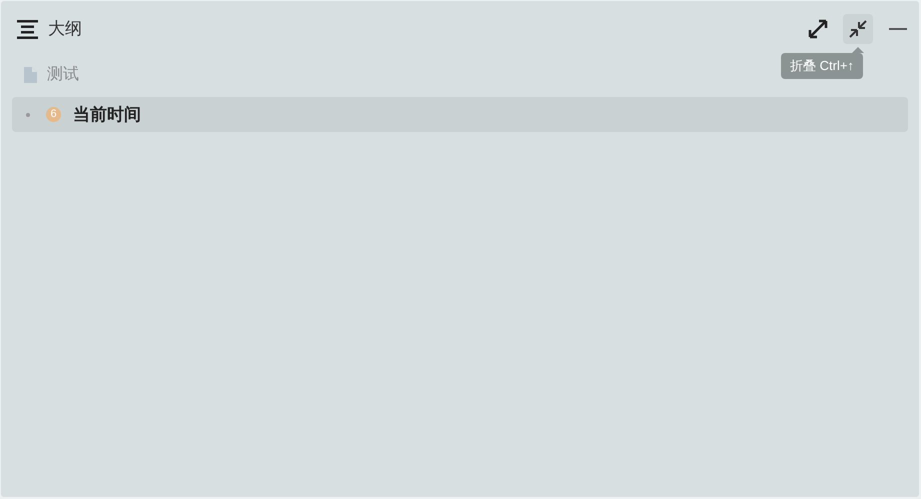  What do you see at coordinates (53, 114) in the screenshot?
I see `heading-level-badge: 6` at bounding box center [53, 114].